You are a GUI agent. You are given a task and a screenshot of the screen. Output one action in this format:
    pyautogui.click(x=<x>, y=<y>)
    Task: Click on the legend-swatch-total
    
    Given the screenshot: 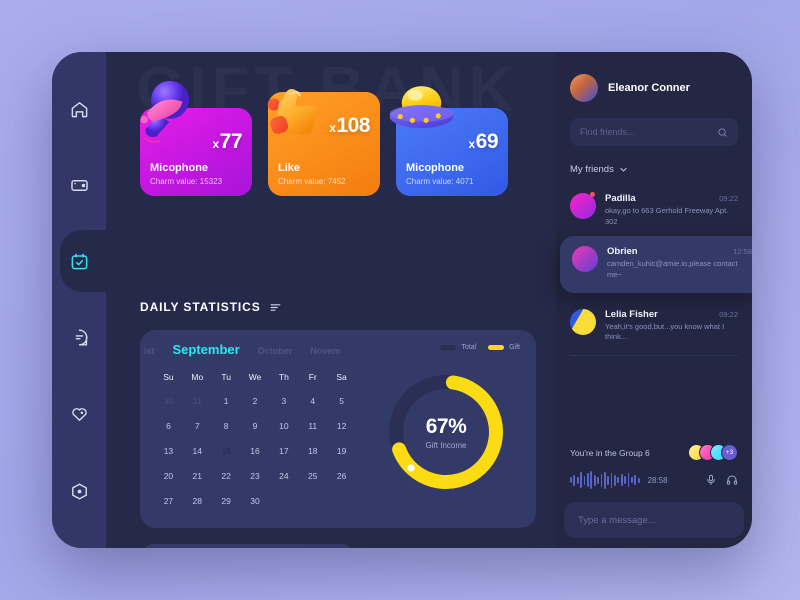 What is the action you would take?
    pyautogui.click(x=448, y=347)
    